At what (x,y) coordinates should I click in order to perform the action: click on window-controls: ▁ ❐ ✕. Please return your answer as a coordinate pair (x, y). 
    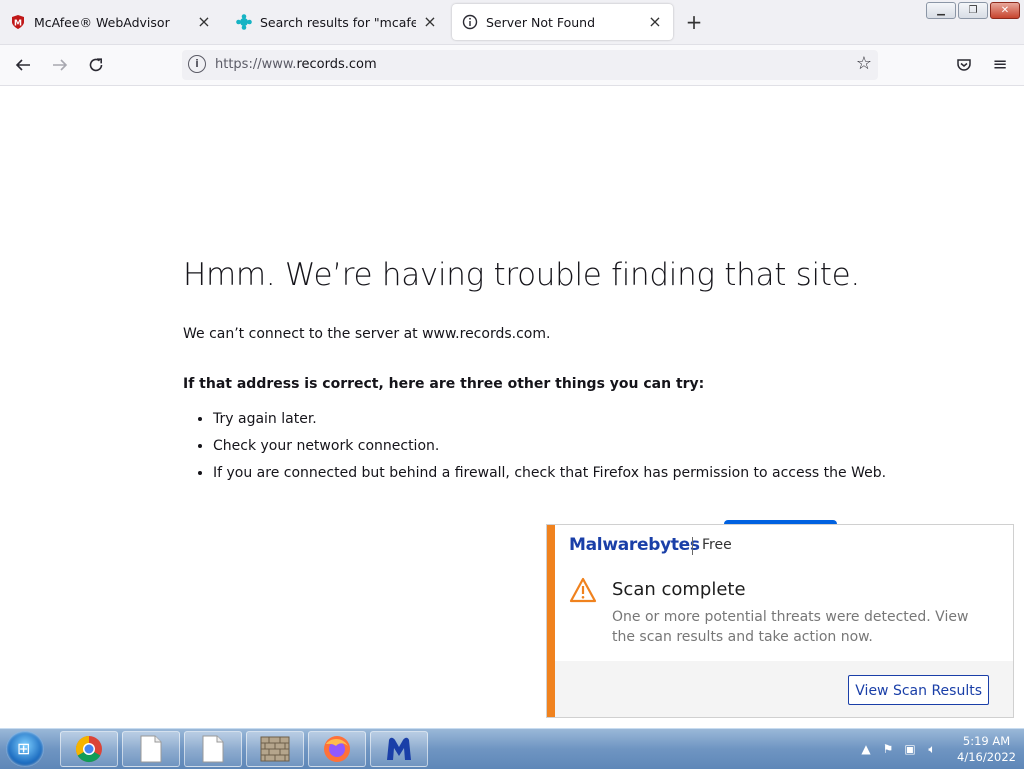
    Looking at the image, I should click on (973, 10).